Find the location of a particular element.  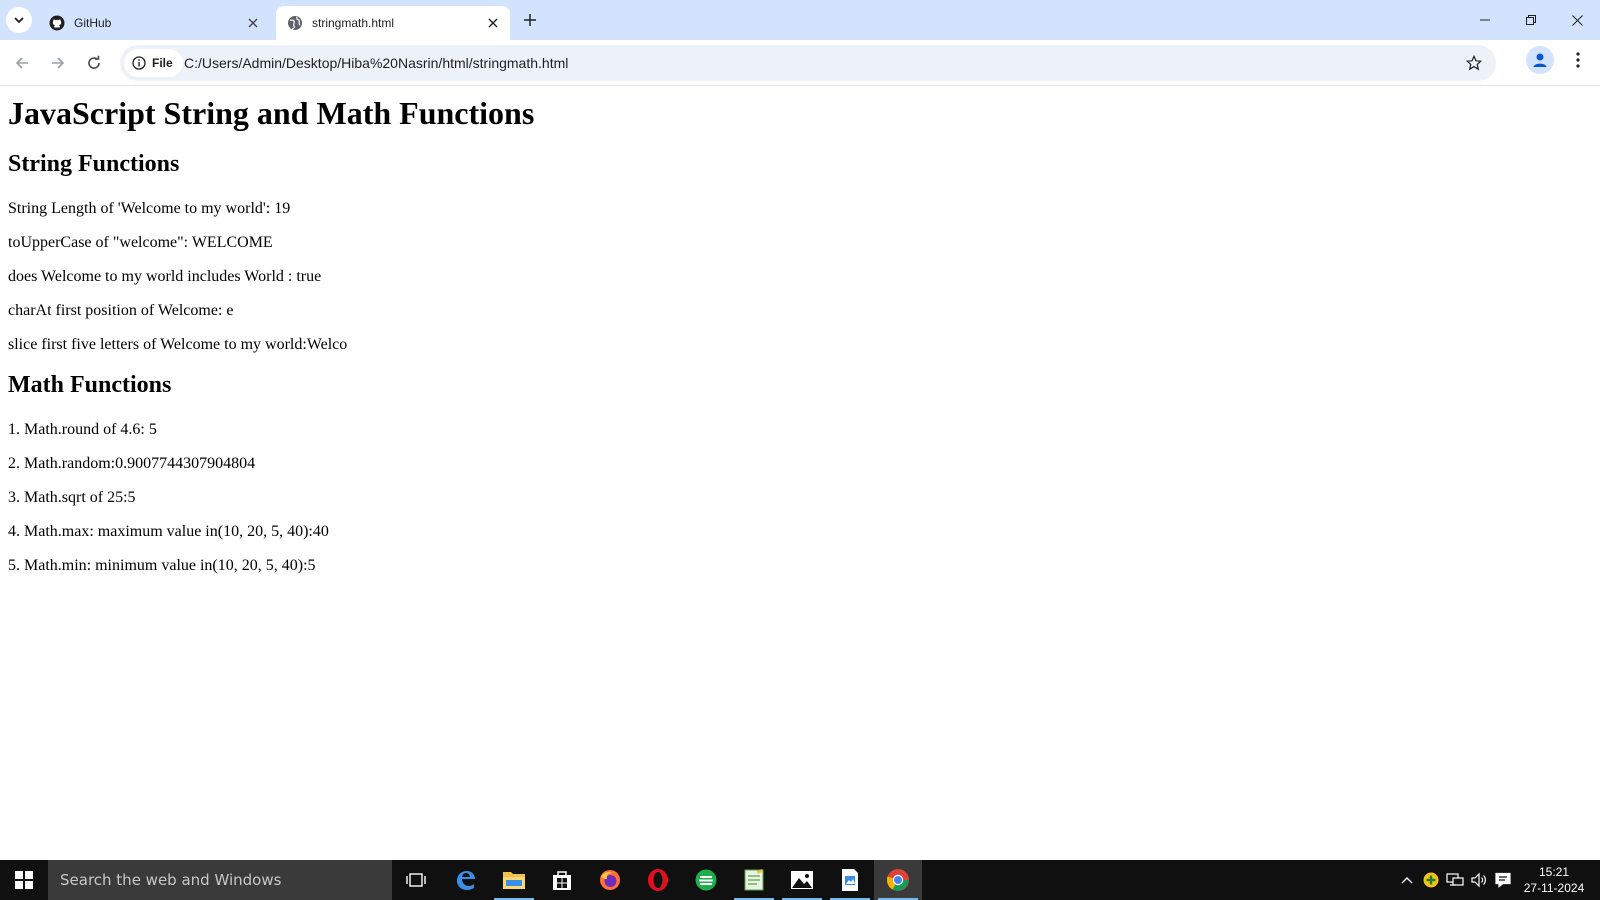

back-button is located at coordinates (22, 63).